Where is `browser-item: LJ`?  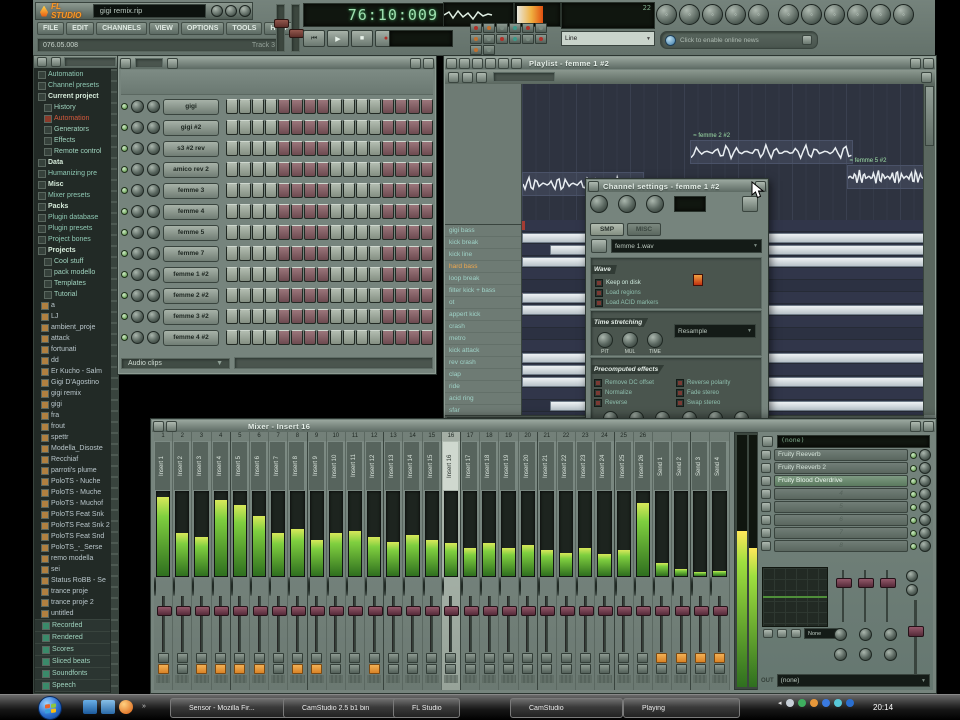 browser-item: LJ is located at coordinates (72, 316).